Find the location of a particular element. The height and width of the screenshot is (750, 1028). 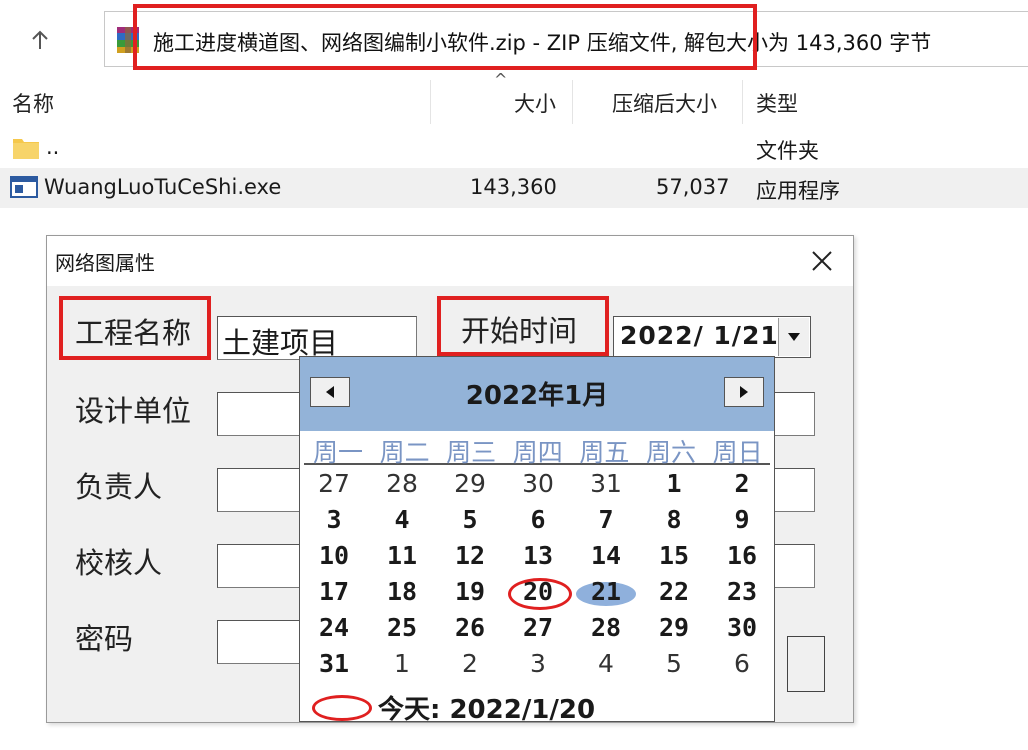

sort-ascending-icon: ^ is located at coordinates (501, 79).